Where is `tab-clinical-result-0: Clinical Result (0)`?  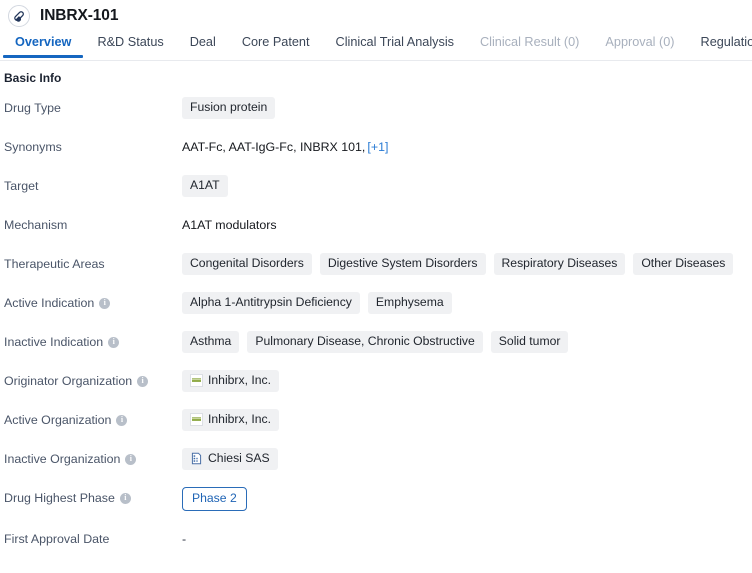
tab-clinical-result-0: Clinical Result (0) is located at coordinates (529, 44).